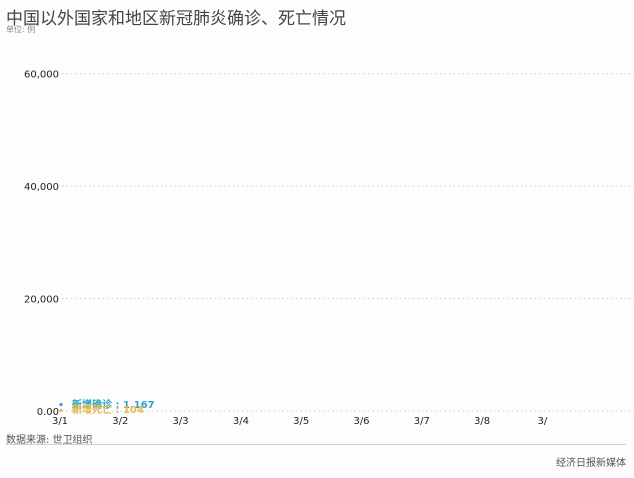 This screenshot has height=478, width=634. Describe the element at coordinates (316, 444) in the screenshot. I see `footer-divider` at that location.